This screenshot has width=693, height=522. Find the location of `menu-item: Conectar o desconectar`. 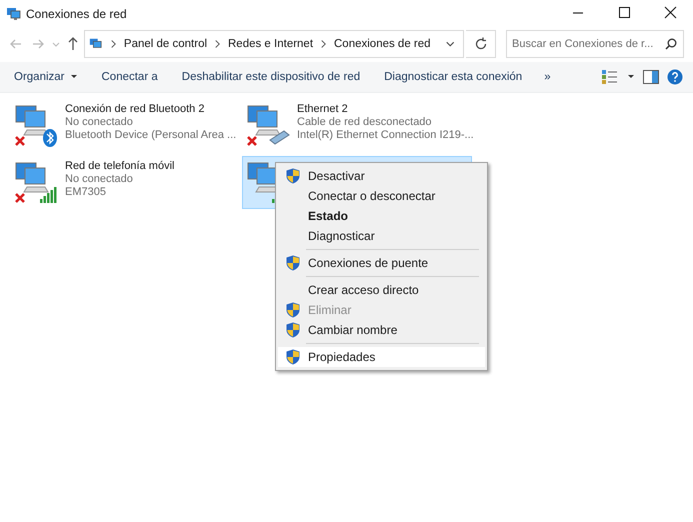

menu-item: Conectar o desconectar is located at coordinates (381, 196).